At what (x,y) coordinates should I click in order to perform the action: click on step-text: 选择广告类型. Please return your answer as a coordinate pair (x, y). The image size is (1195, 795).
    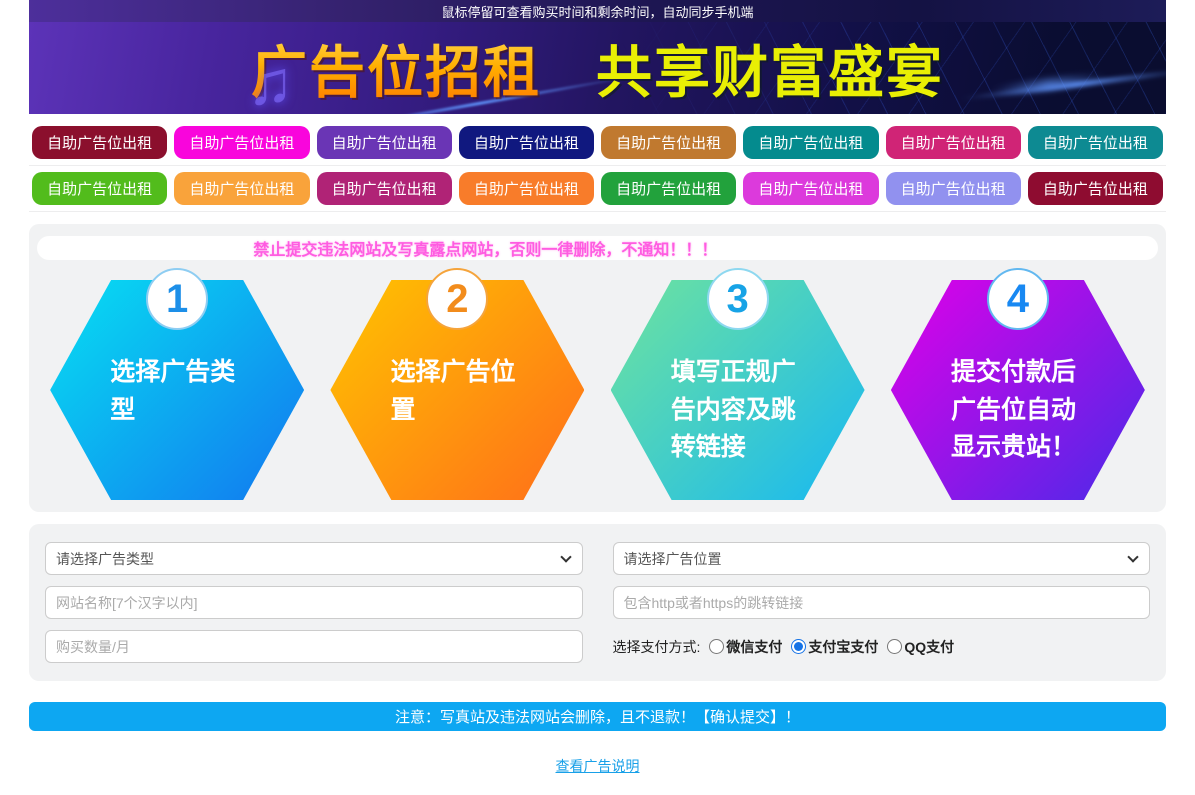
    Looking at the image, I should click on (173, 391).